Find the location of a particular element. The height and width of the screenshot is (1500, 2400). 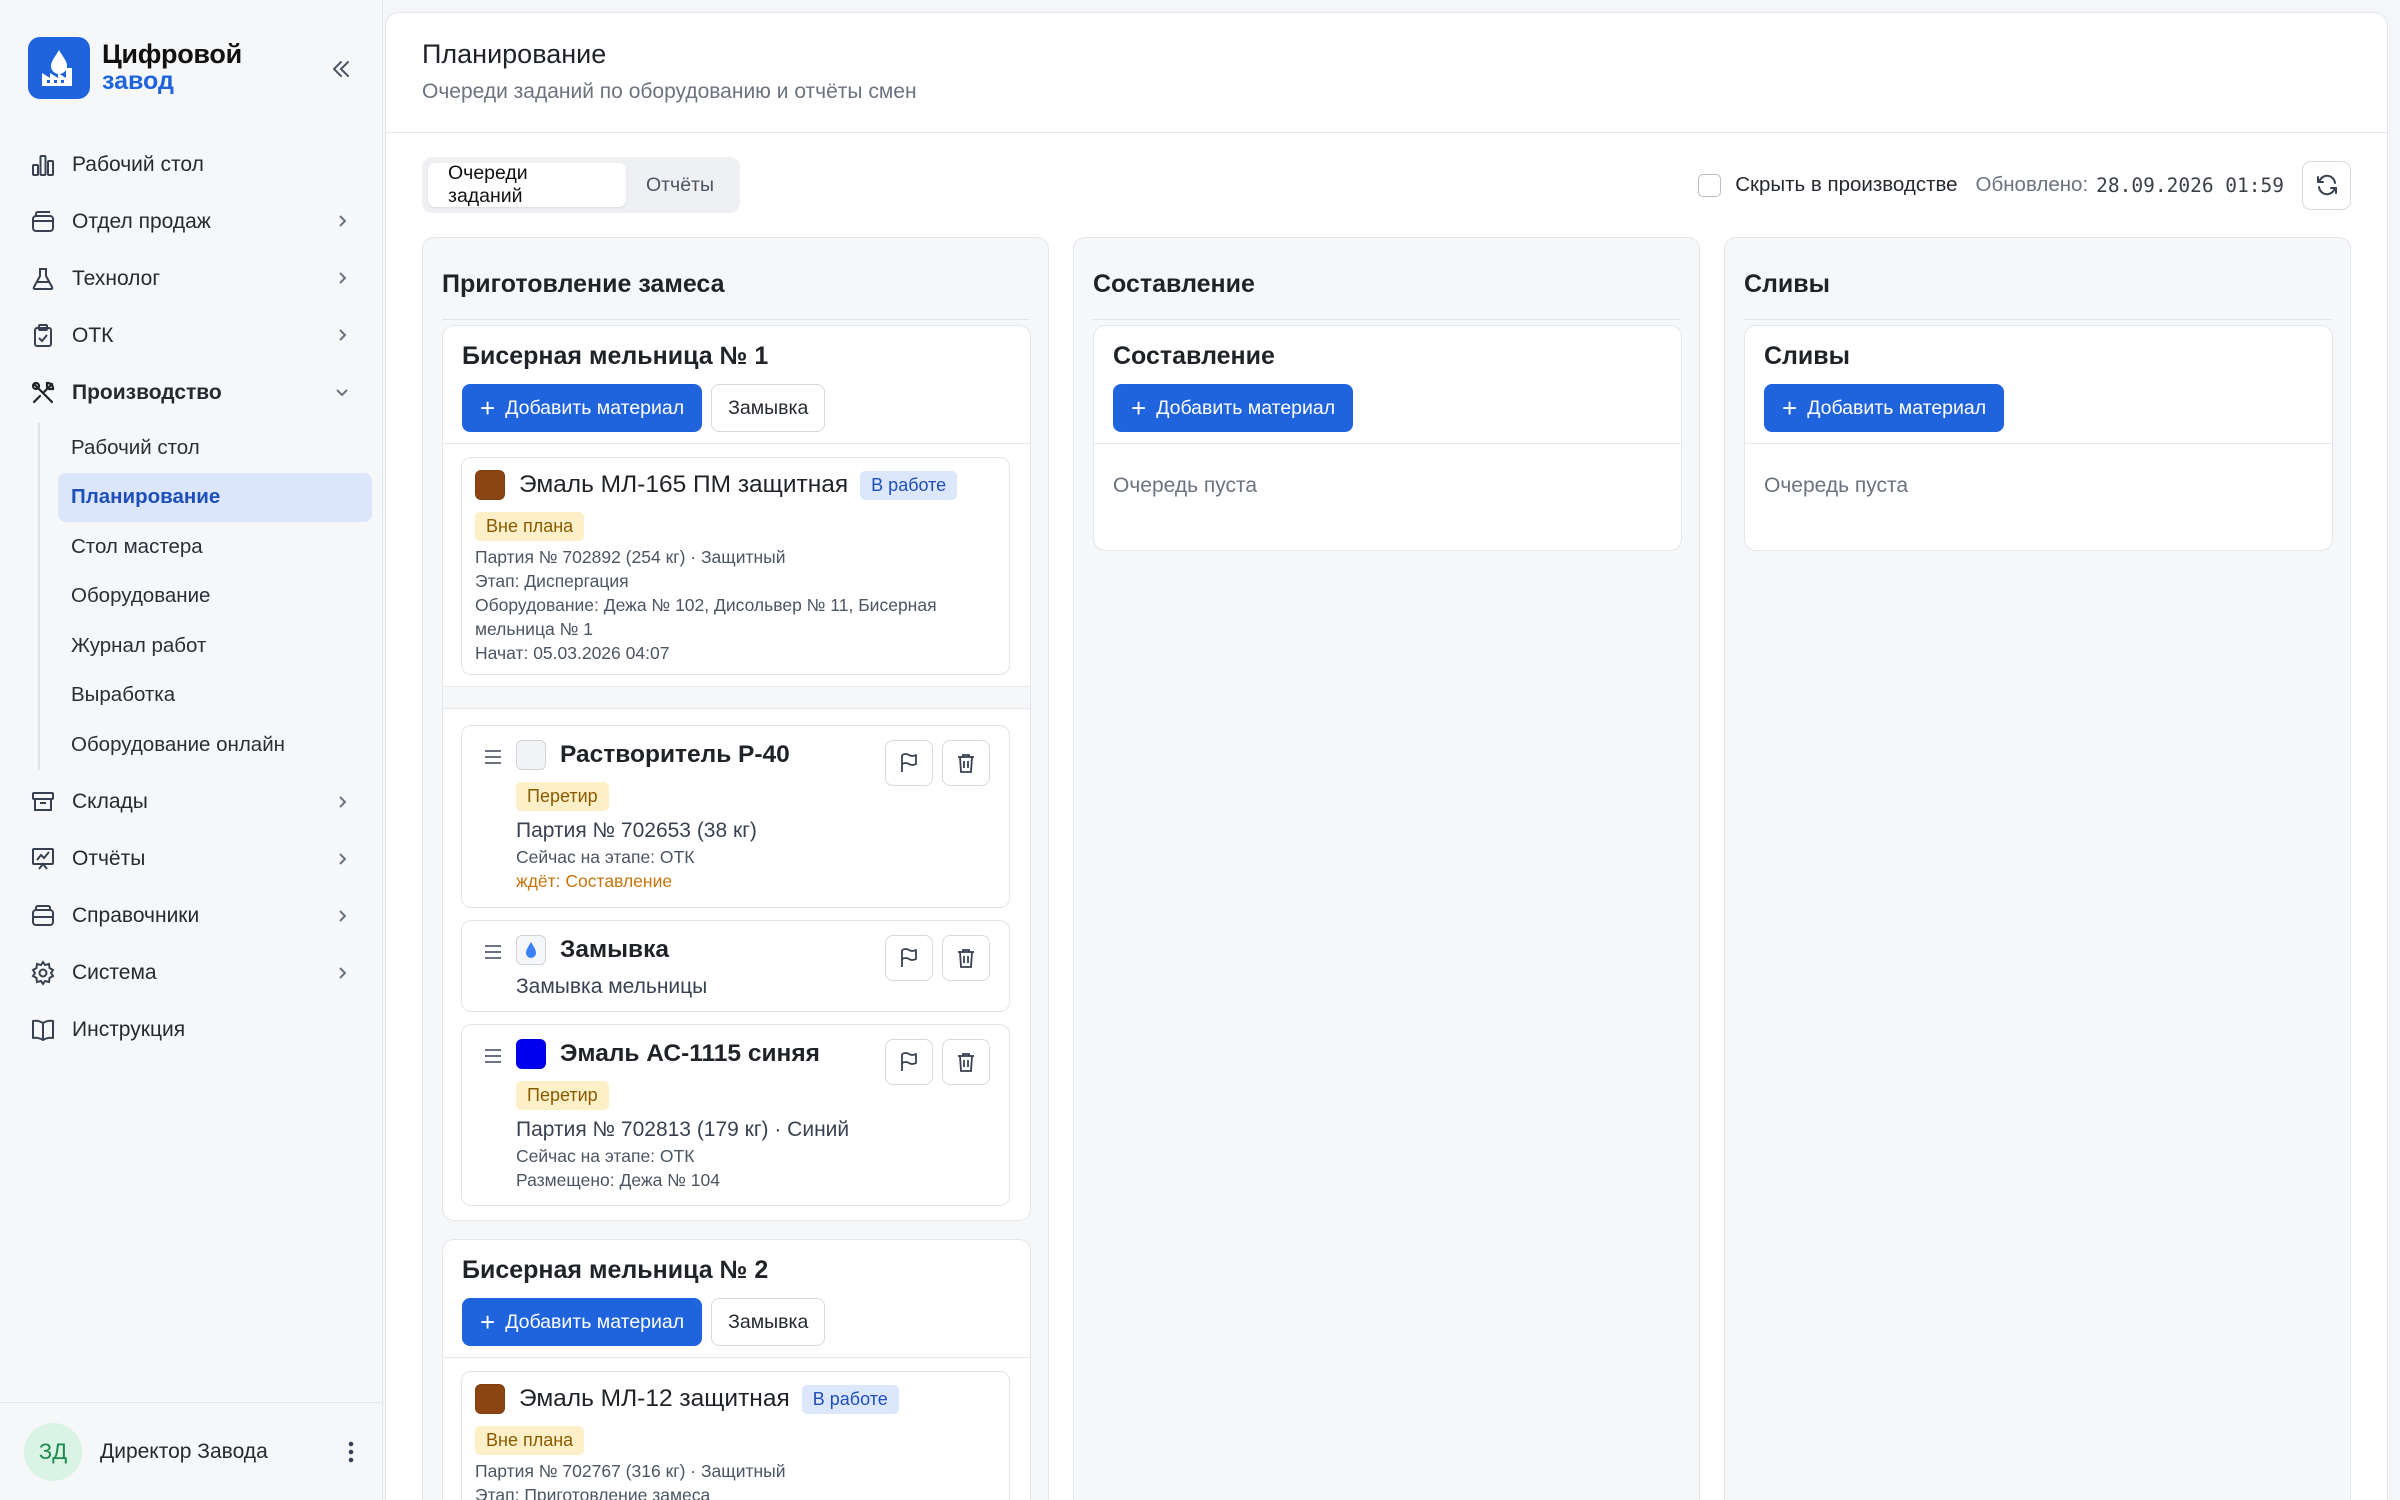

queue-item-title-row: Растворитель Р-40 is located at coordinates (712, 755).